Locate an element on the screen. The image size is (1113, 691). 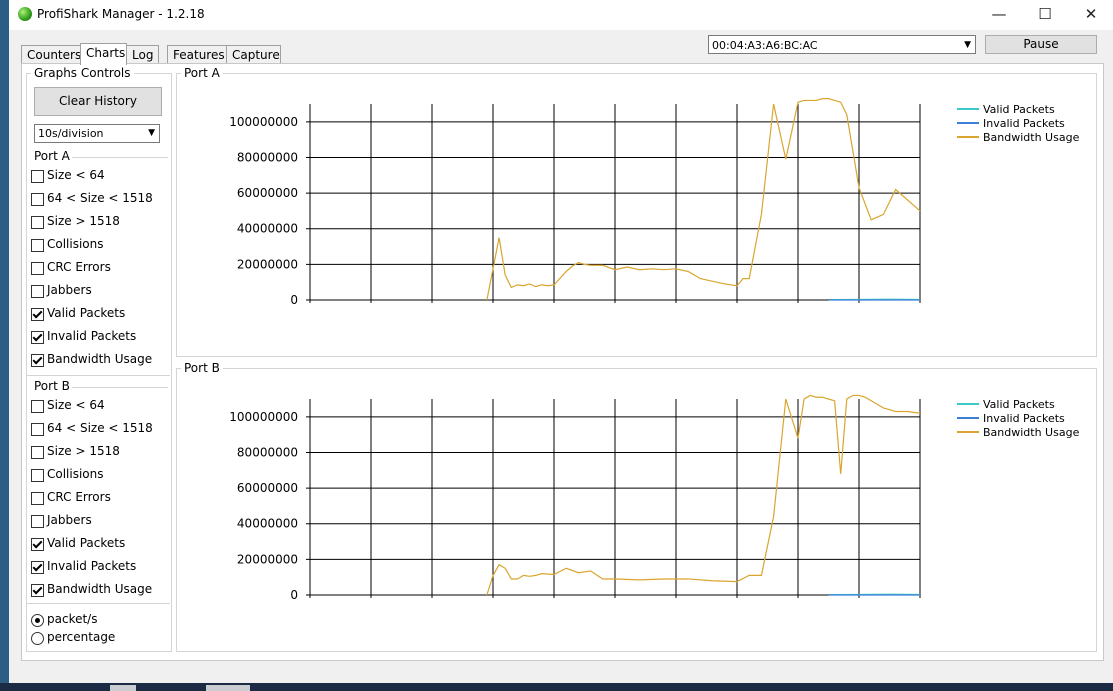
port-a-divider is located at coordinates (120, 157).